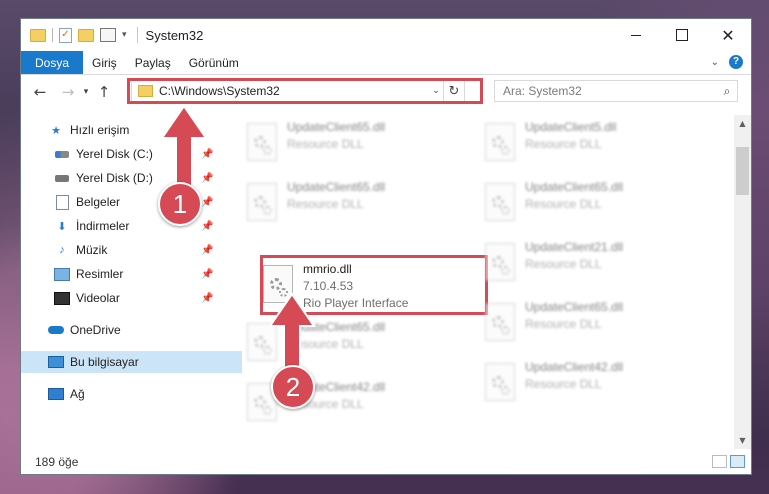 The image size is (769, 494). I want to click on sidebar-item-label: İndirmeler, so click(103, 226).